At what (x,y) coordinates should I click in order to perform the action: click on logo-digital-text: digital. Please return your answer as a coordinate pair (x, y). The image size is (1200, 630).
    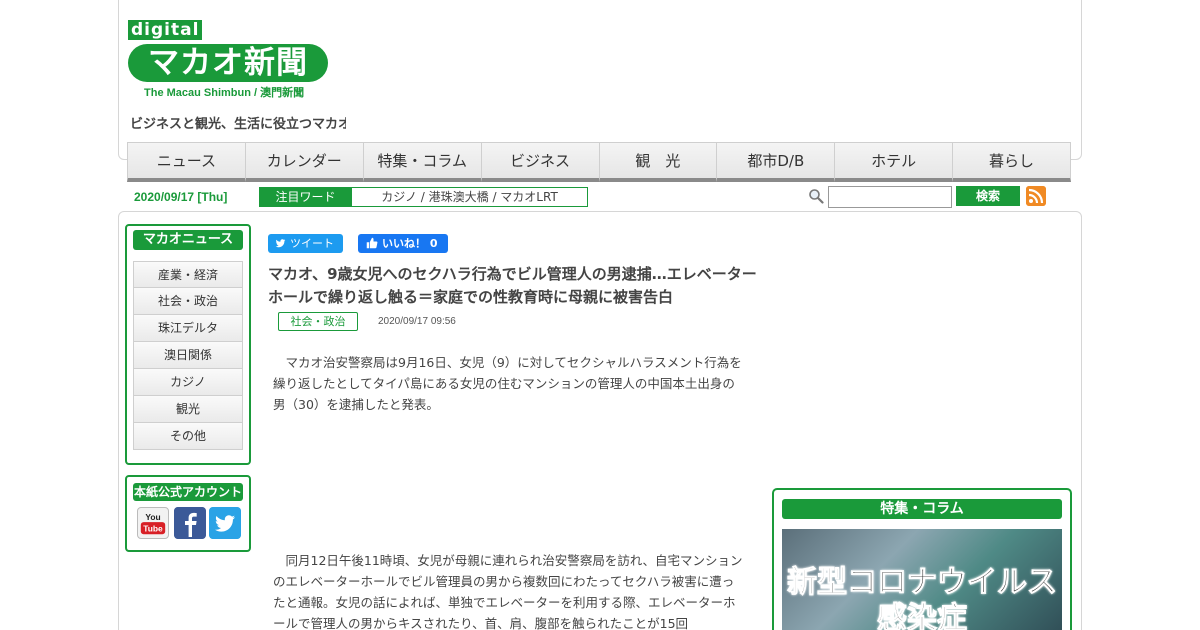
    Looking at the image, I should click on (165, 30).